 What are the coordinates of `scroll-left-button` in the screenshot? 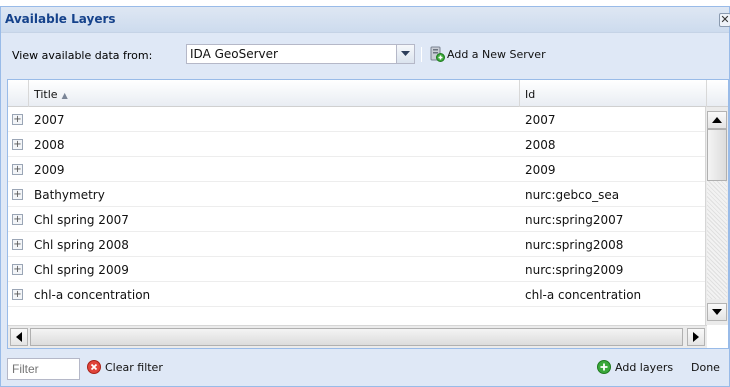 It's located at (19, 337).